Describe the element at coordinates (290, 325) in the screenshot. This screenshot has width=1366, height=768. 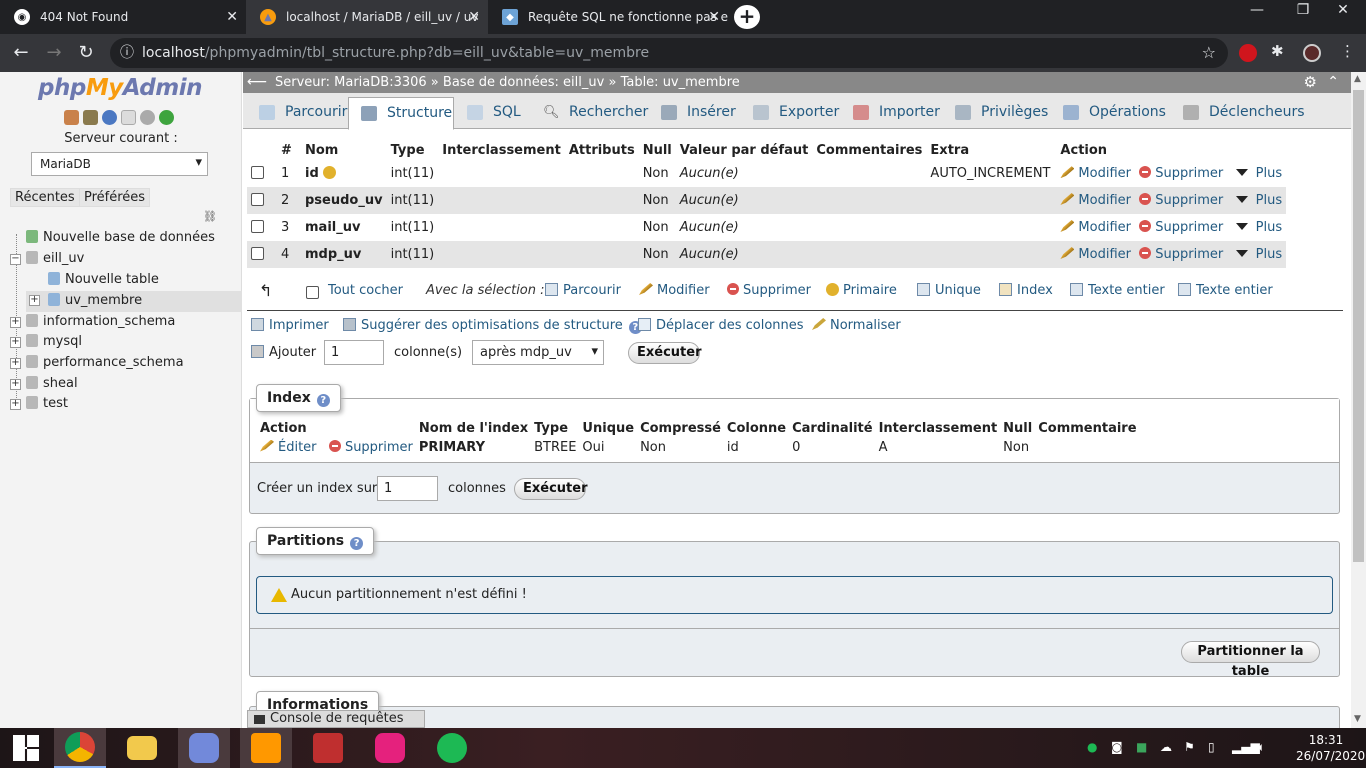
I see `print-link: Imprimer` at that location.